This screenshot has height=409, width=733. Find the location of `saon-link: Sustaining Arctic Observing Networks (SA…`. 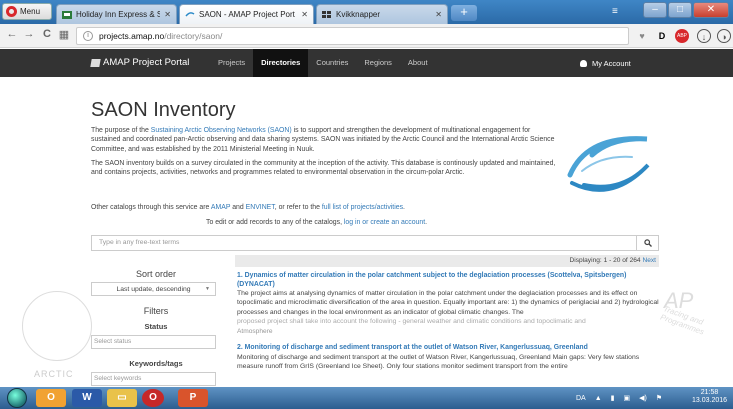

saon-link: Sustaining Arctic Observing Networks (SA… is located at coordinates (221, 130).